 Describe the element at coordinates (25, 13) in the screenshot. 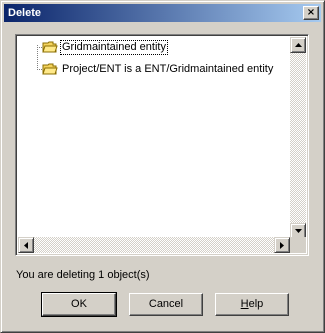

I see `dialog-title: Delete` at that location.